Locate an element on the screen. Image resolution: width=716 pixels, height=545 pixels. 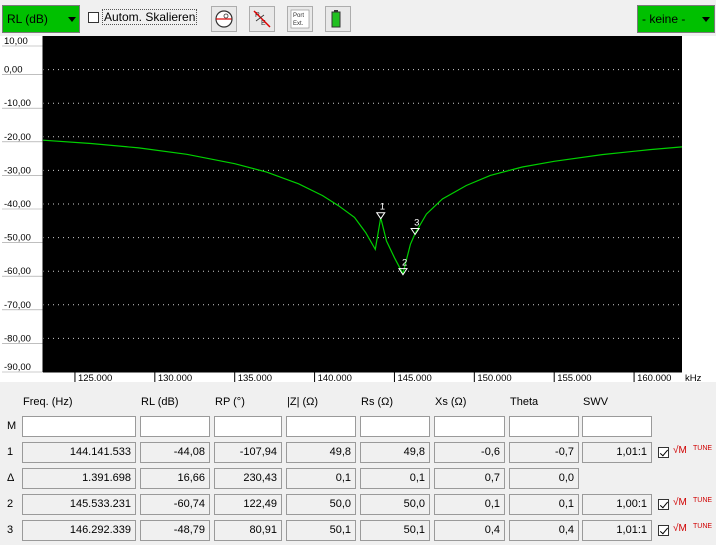
table-cell: 1.391.698 is located at coordinates (79, 478).